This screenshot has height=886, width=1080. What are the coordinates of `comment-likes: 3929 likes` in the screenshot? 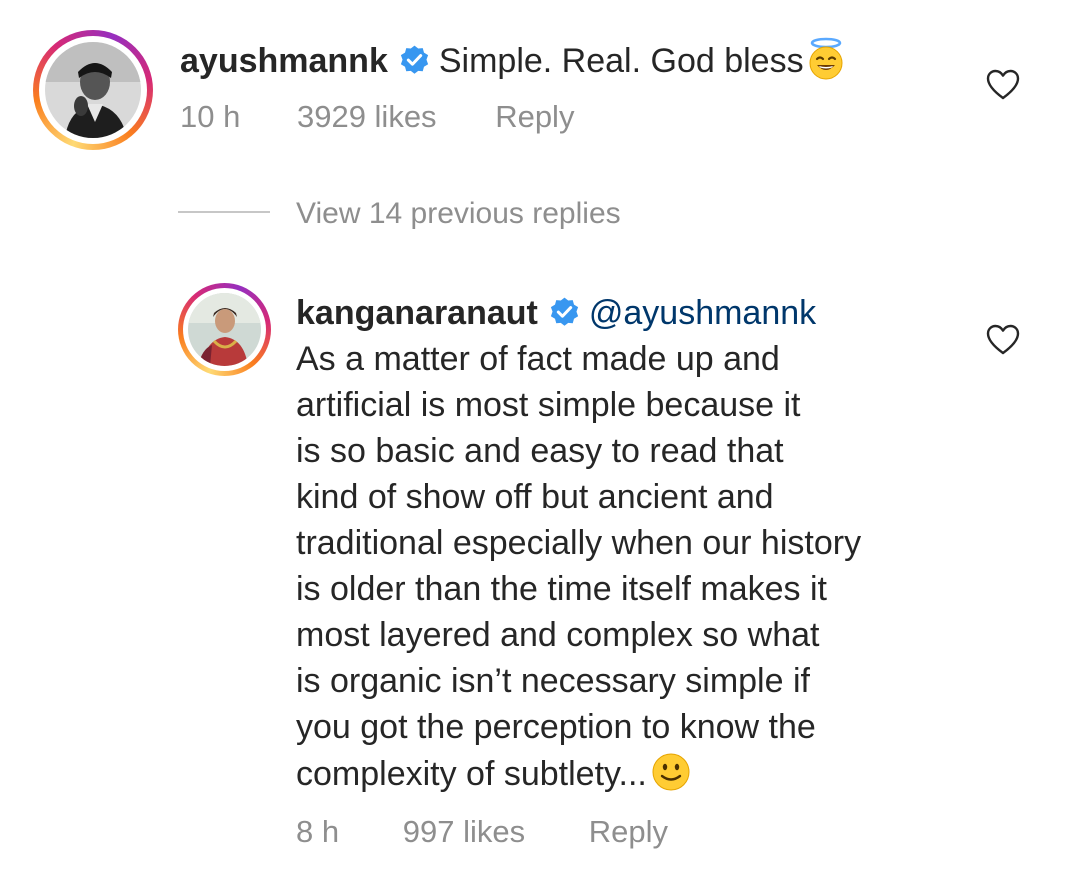 It's located at (367, 117).